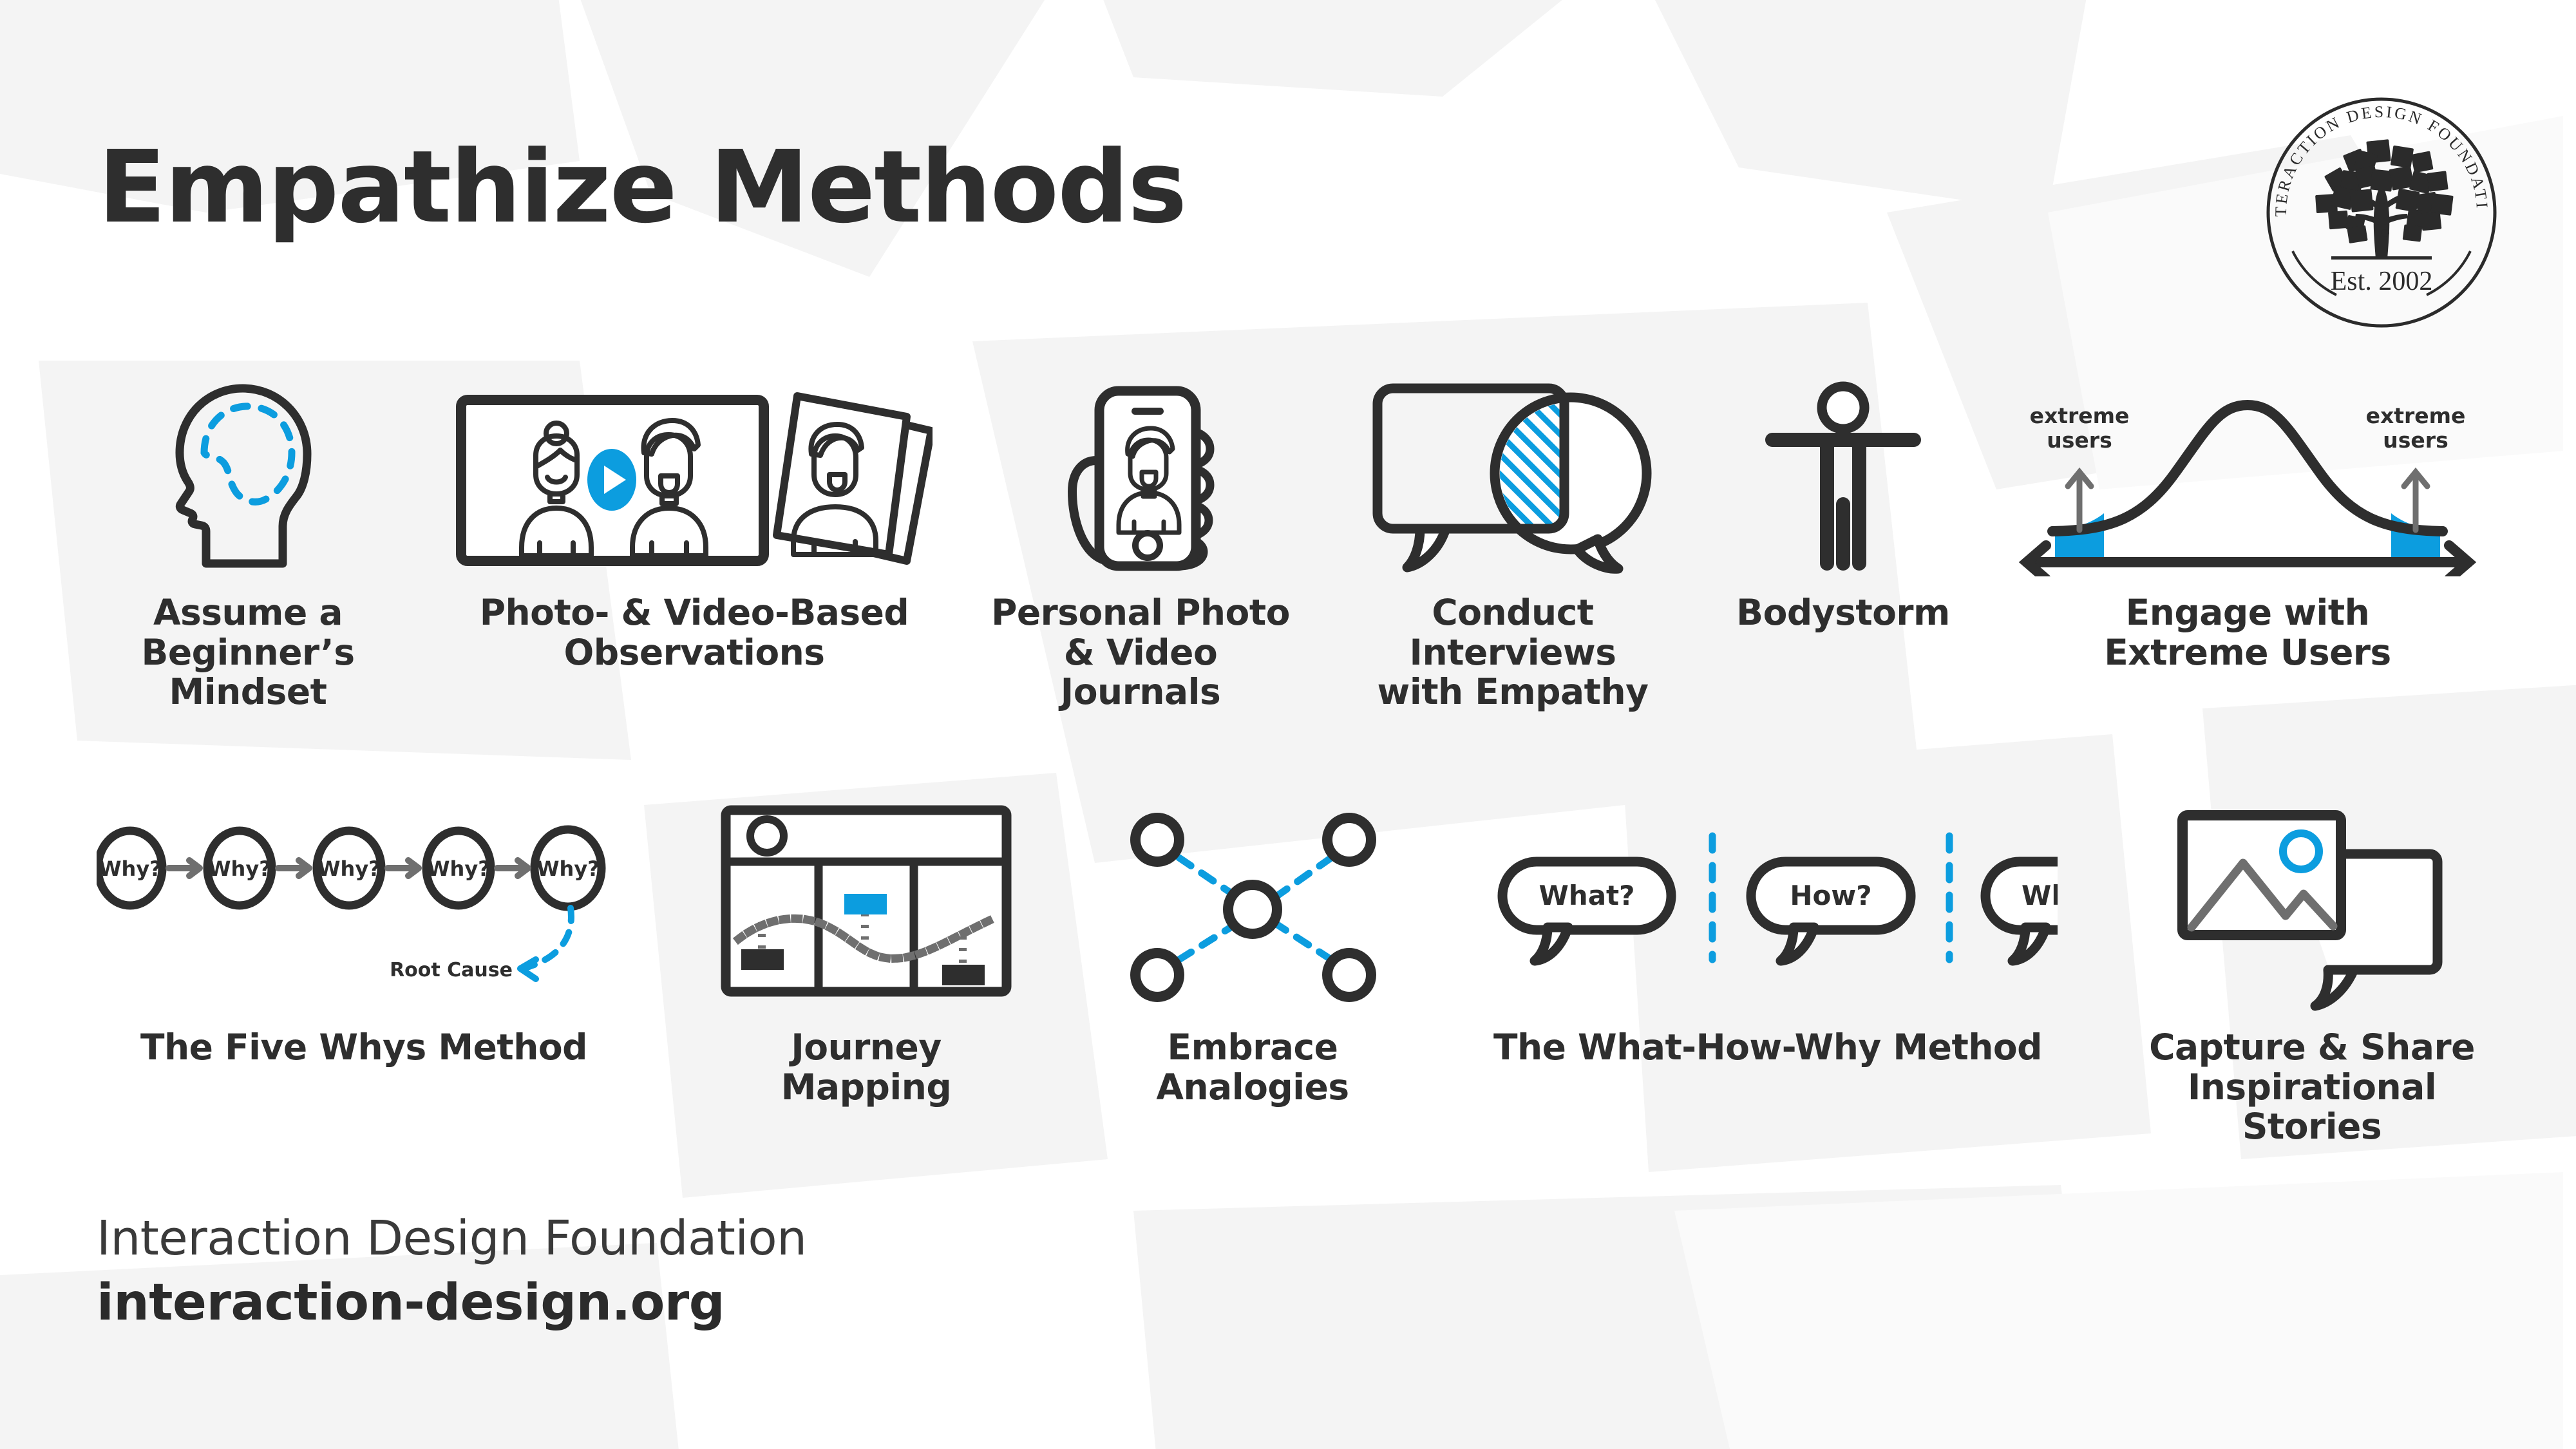 This screenshot has width=2576, height=1449. What do you see at coordinates (1140, 652) in the screenshot?
I see `method-label: Personal Photo & Video Journals` at bounding box center [1140, 652].